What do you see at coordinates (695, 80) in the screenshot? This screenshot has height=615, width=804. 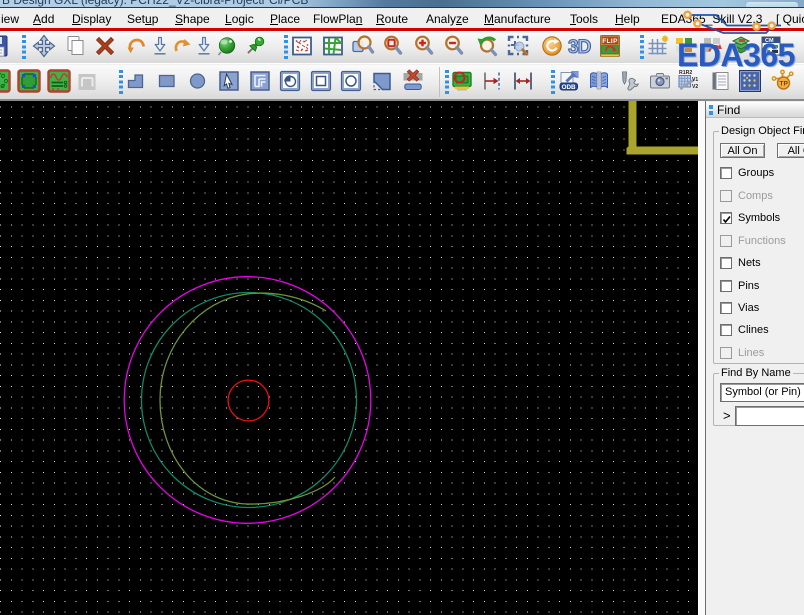 I see `svg-text: V1` at bounding box center [695, 80].